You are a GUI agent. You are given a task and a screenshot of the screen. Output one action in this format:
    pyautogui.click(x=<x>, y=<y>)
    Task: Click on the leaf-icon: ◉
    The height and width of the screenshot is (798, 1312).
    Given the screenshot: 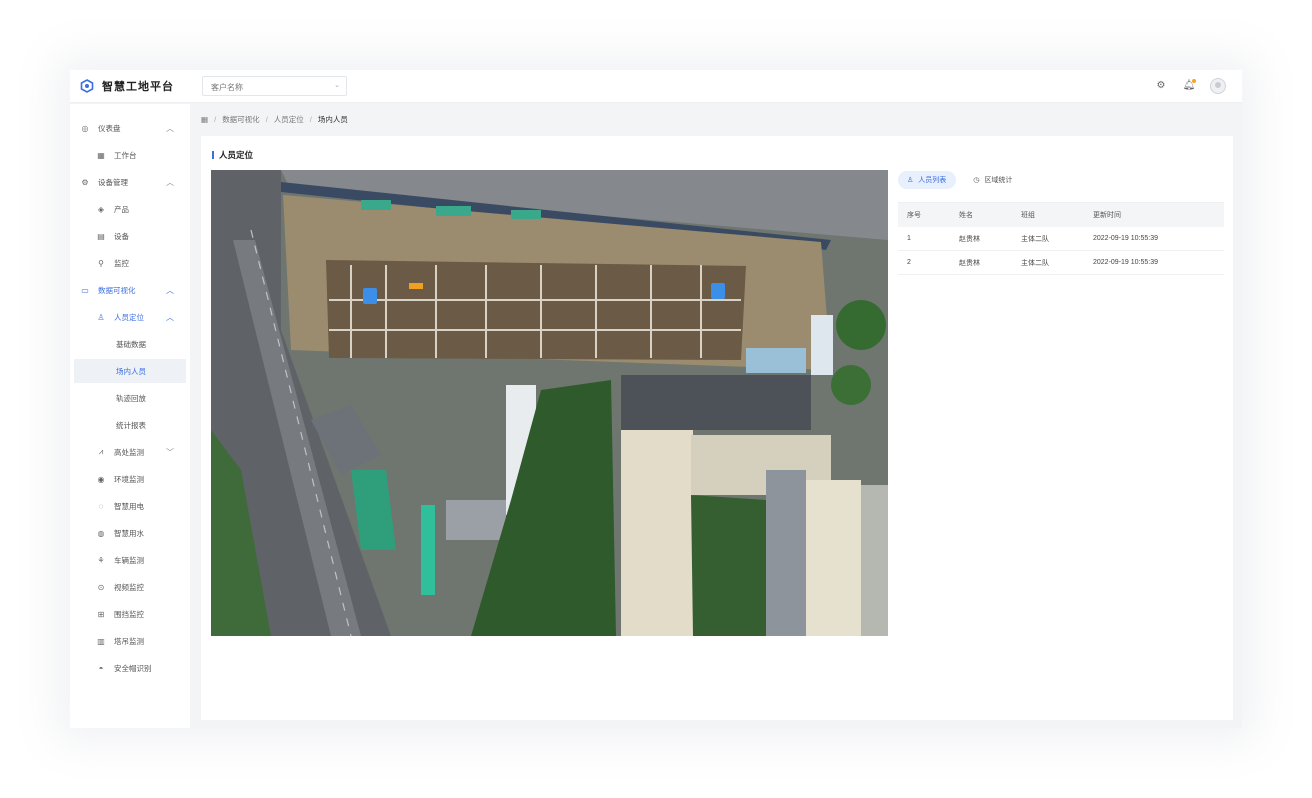 What is the action you would take?
    pyautogui.click(x=101, y=479)
    